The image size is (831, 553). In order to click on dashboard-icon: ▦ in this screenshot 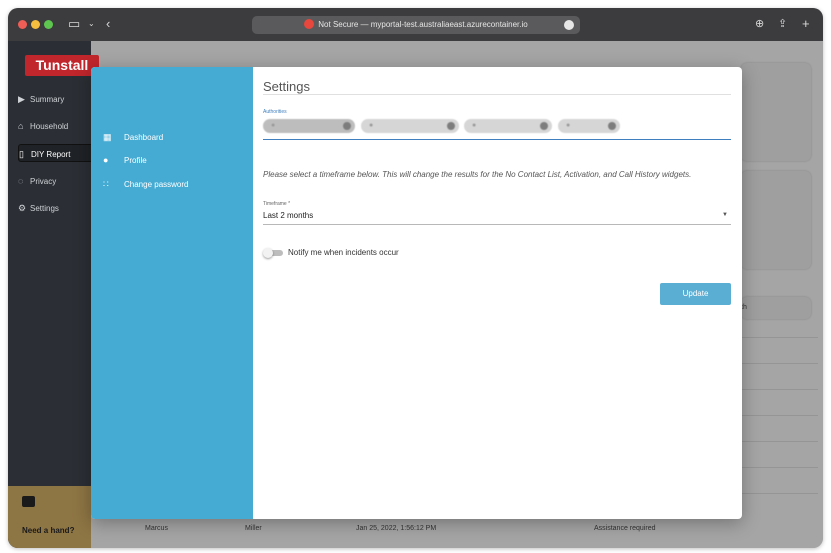, I will do `click(107, 137)`.